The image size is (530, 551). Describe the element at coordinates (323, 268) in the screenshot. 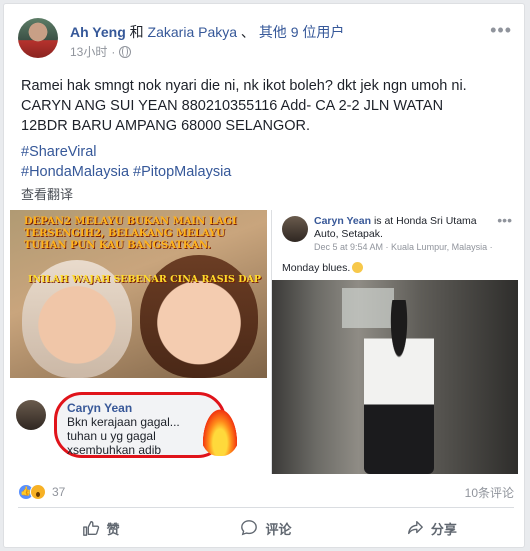

I see `screenshot-status: Monday blues.` at that location.